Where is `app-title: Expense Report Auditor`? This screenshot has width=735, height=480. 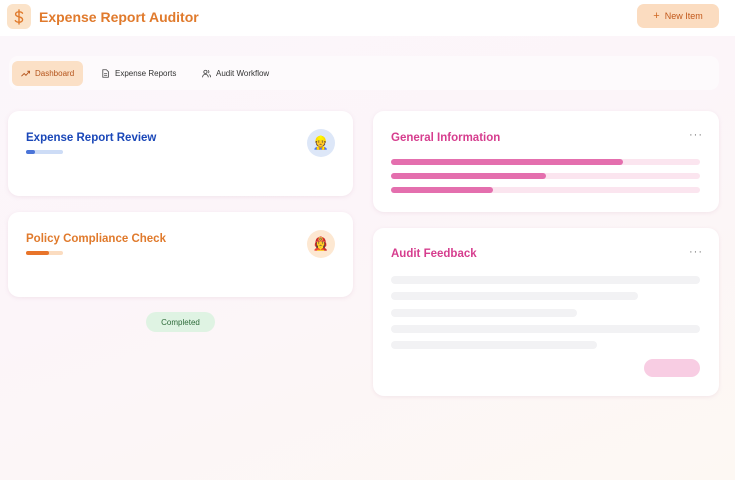 app-title: Expense Report Auditor is located at coordinates (119, 17).